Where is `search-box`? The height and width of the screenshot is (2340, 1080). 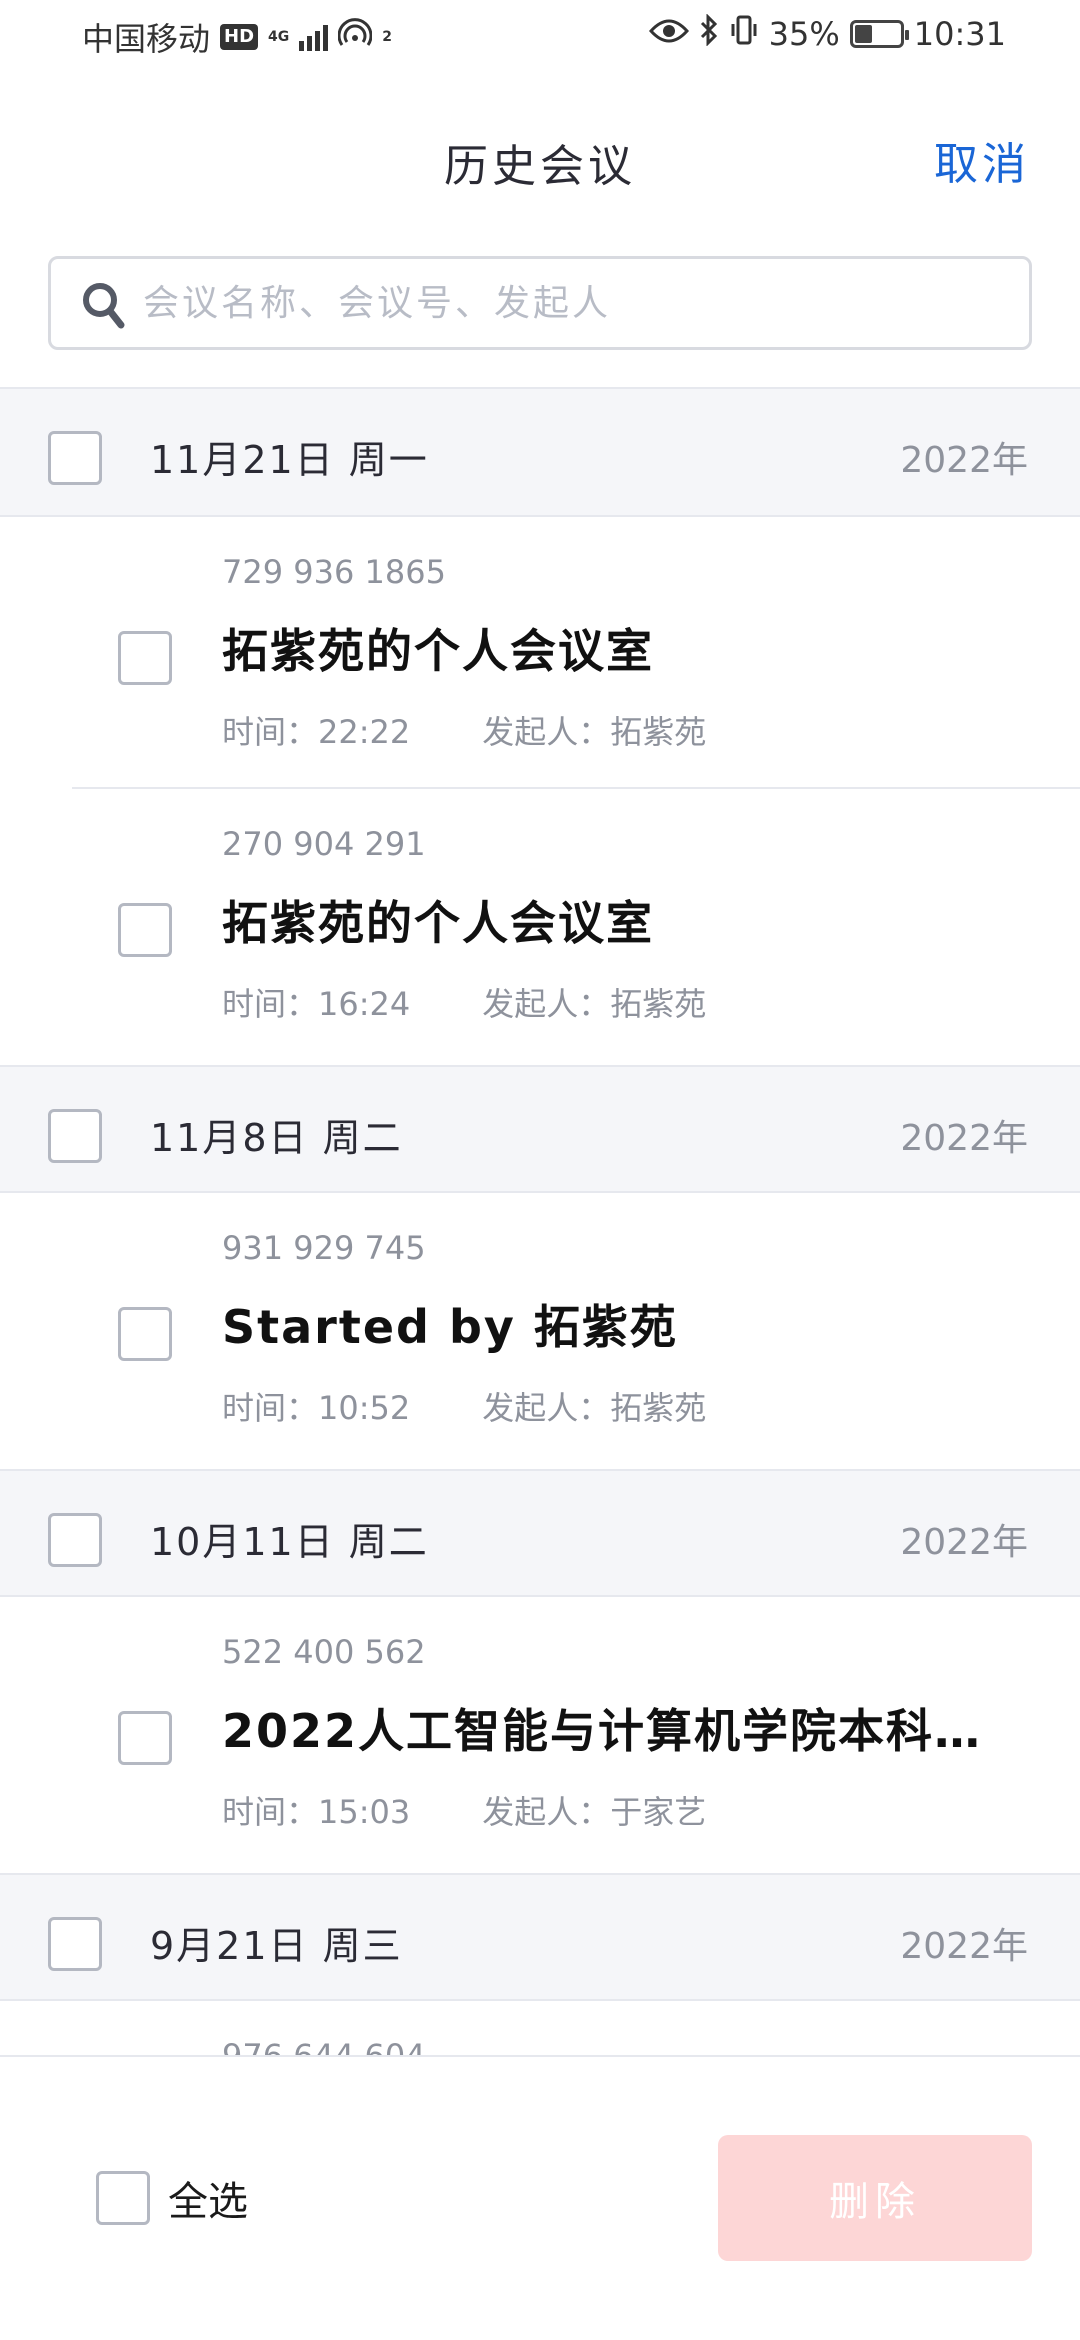 search-box is located at coordinates (540, 303).